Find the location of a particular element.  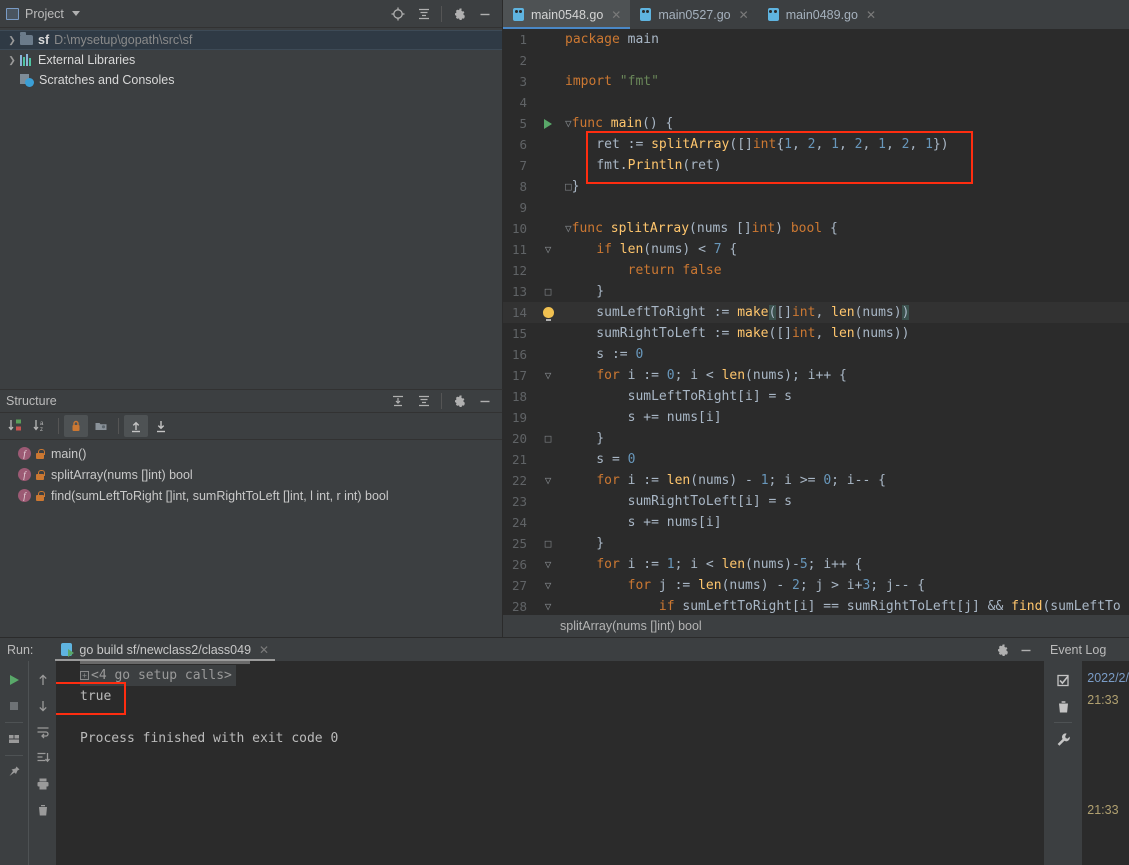

code-line: 24 s += nums[i] is located at coordinates (816, 522).